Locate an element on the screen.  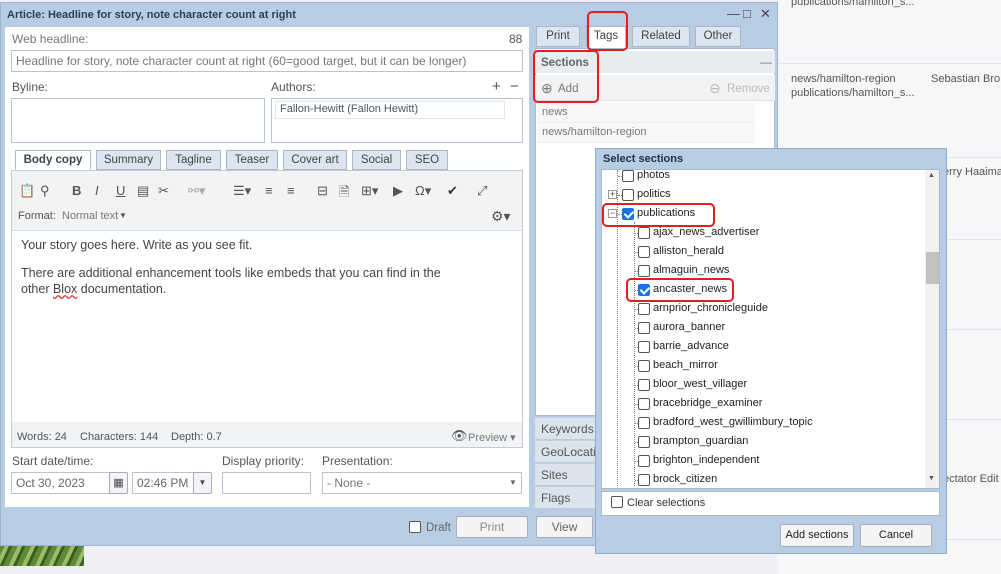
tree-node: bracebridge_examiner is located at coordinates (762, 404).